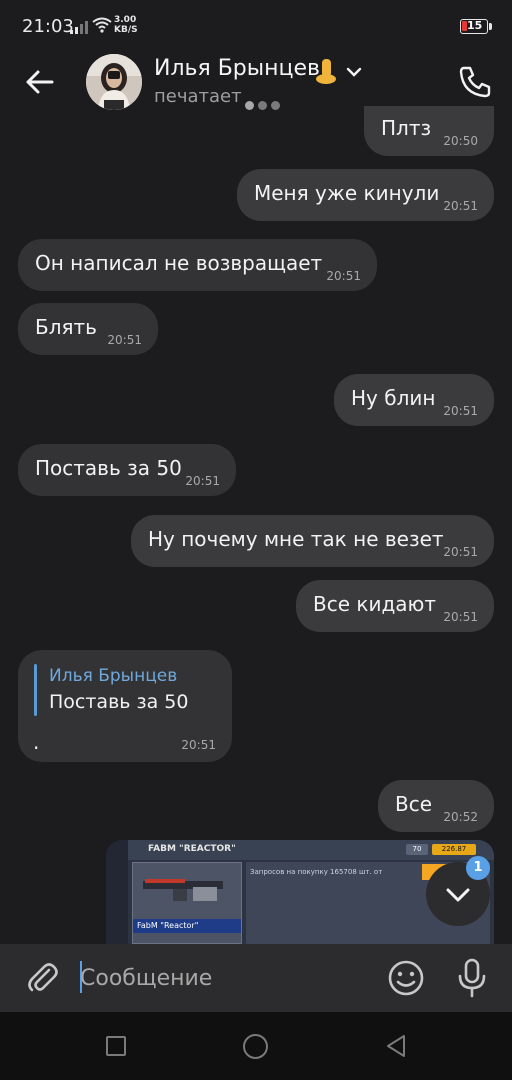  What do you see at coordinates (472, 978) in the screenshot?
I see `microphone-icon` at bounding box center [472, 978].